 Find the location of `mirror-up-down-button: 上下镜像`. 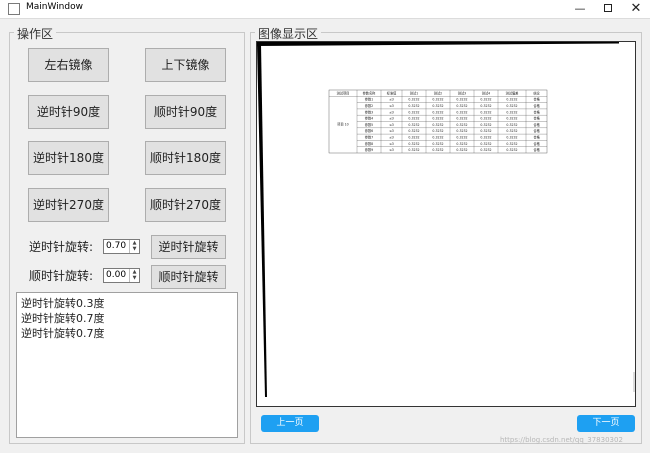

mirror-up-down-button: 上下镜像 is located at coordinates (185, 65).